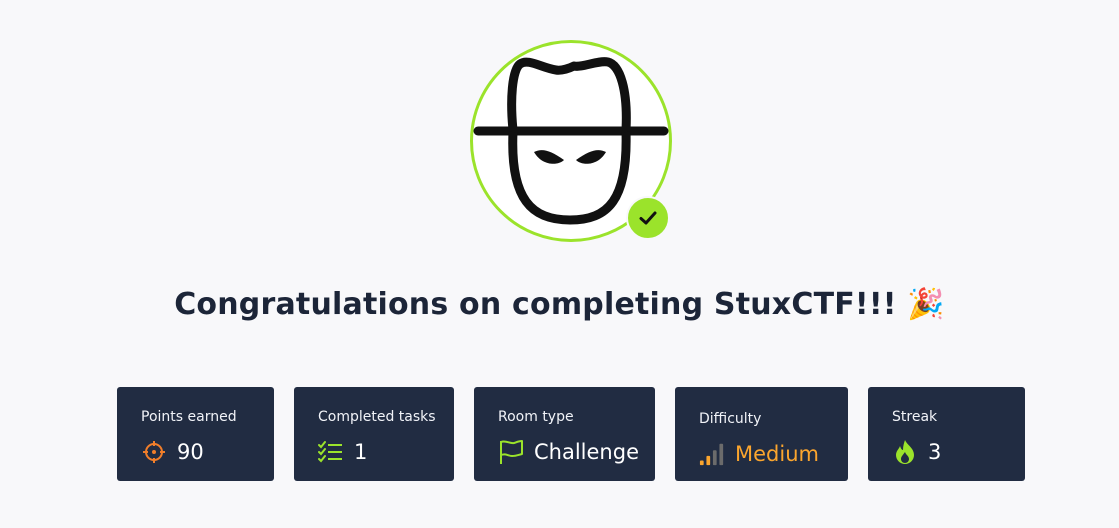 Image resolution: width=1119 pixels, height=528 pixels. Describe the element at coordinates (761, 434) in the screenshot. I see `stat-card-difficulty: Difficulty Medium` at that location.